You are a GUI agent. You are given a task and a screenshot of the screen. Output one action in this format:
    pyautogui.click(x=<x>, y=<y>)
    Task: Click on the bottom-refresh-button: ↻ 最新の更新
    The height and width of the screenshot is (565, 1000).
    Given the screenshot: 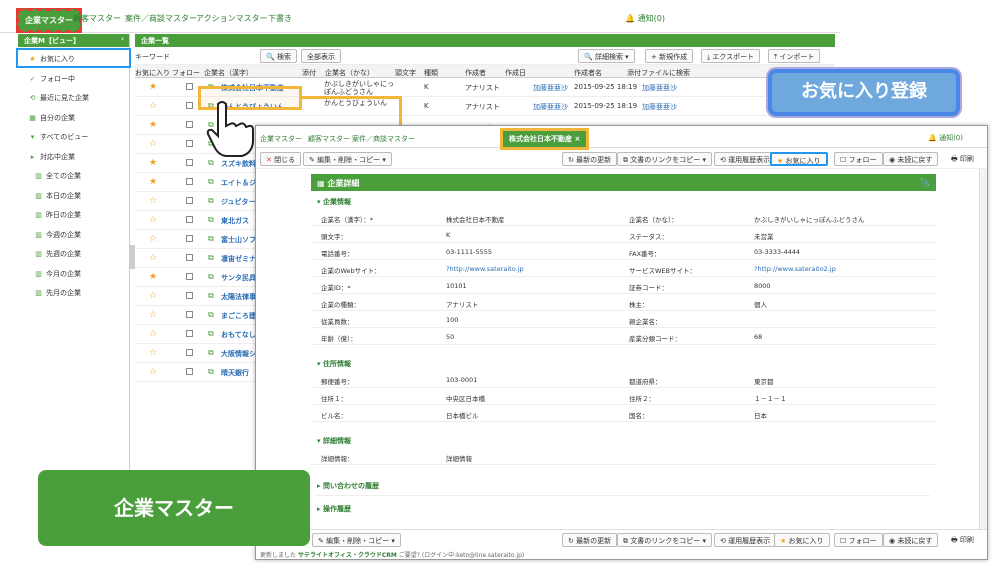 What is the action you would take?
    pyautogui.click(x=590, y=540)
    